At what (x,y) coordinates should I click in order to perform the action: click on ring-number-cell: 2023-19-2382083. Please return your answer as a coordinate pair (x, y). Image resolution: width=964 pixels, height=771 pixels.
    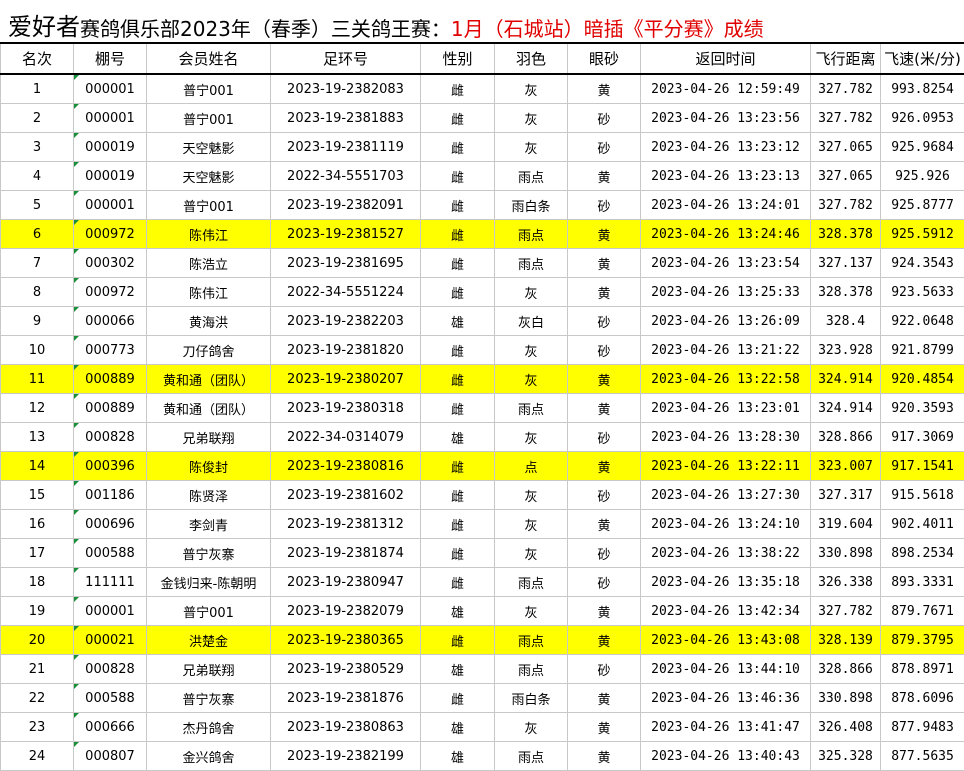
    Looking at the image, I should click on (346, 89).